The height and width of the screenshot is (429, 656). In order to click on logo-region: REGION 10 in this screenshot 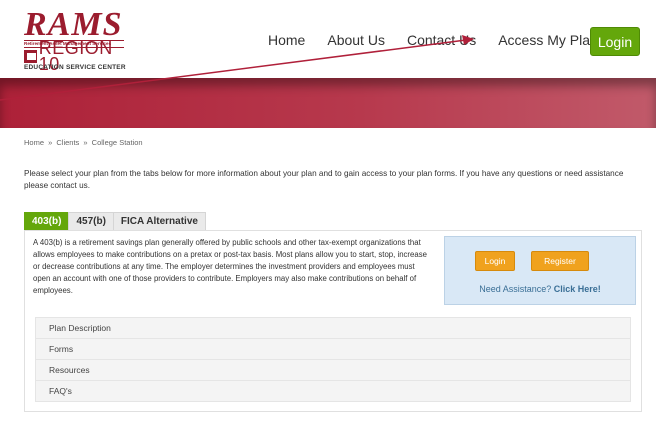, I will do `click(74, 56)`.